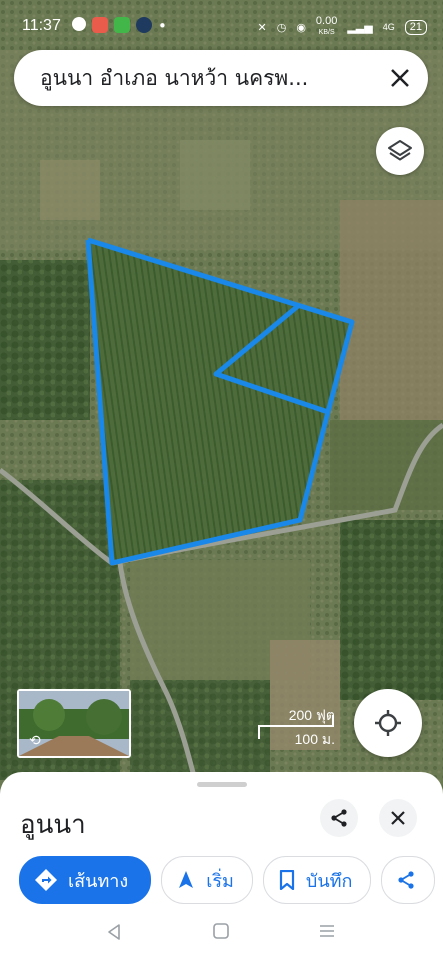  What do you see at coordinates (41, 25) in the screenshot?
I see `status-time: 11:37` at bounding box center [41, 25].